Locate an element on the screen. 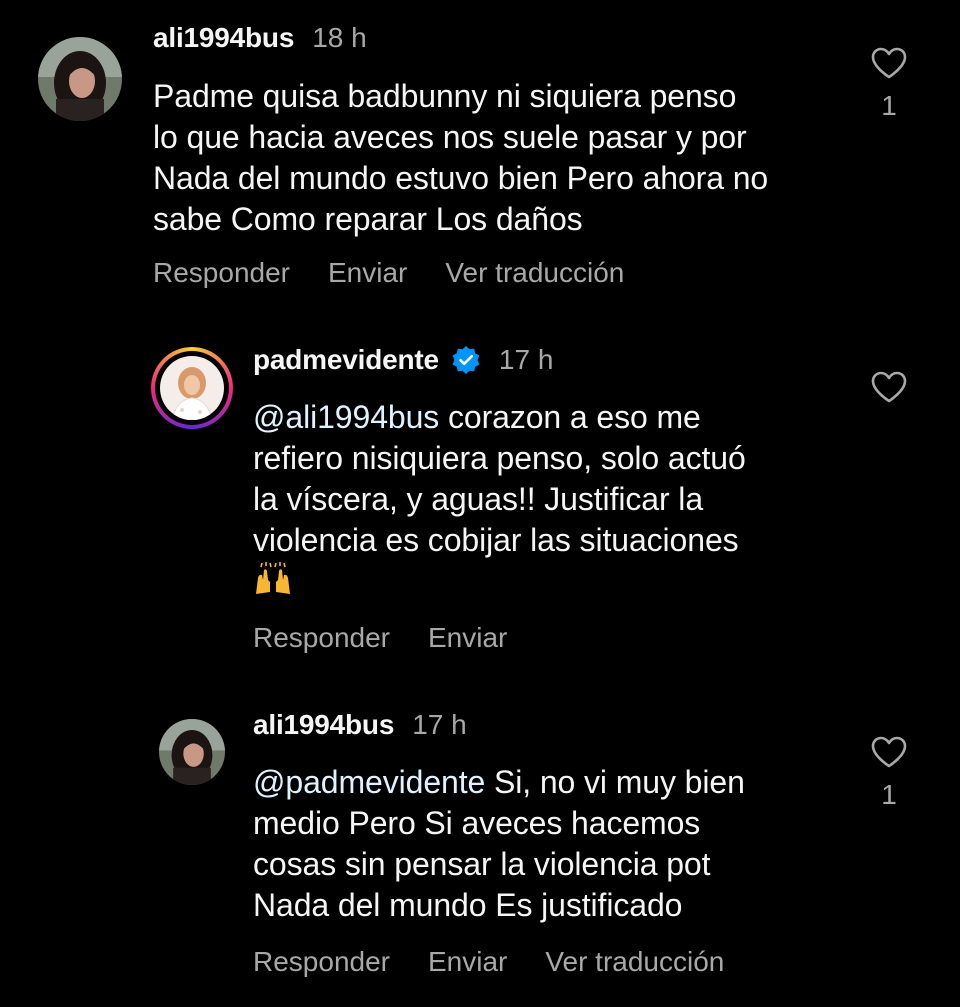 The height and width of the screenshot is (1007, 960). timestamp: 18 h is located at coordinates (339, 37).